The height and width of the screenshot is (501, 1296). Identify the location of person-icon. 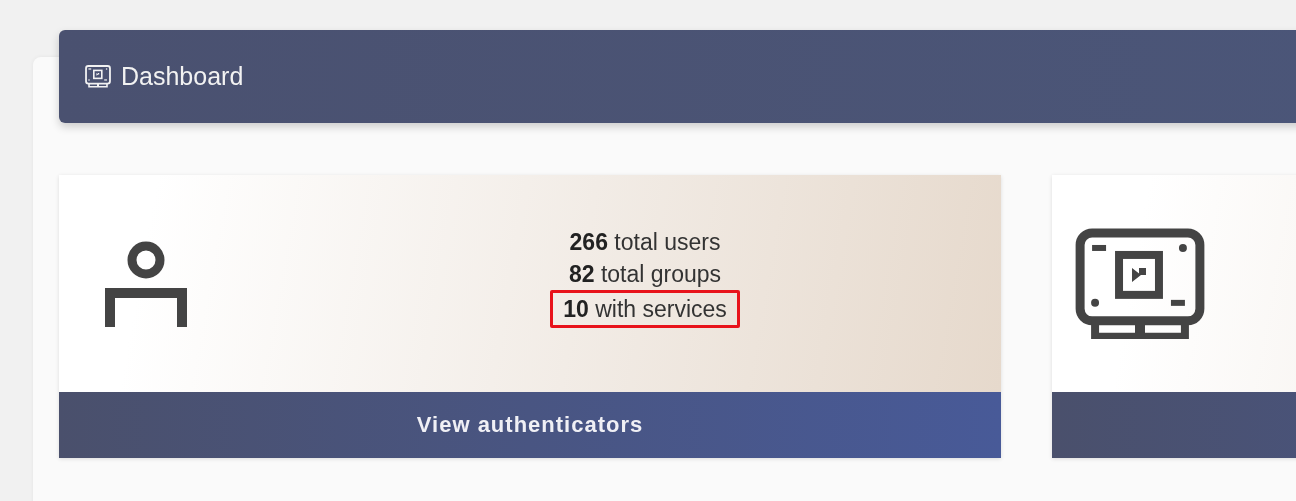
(146, 283).